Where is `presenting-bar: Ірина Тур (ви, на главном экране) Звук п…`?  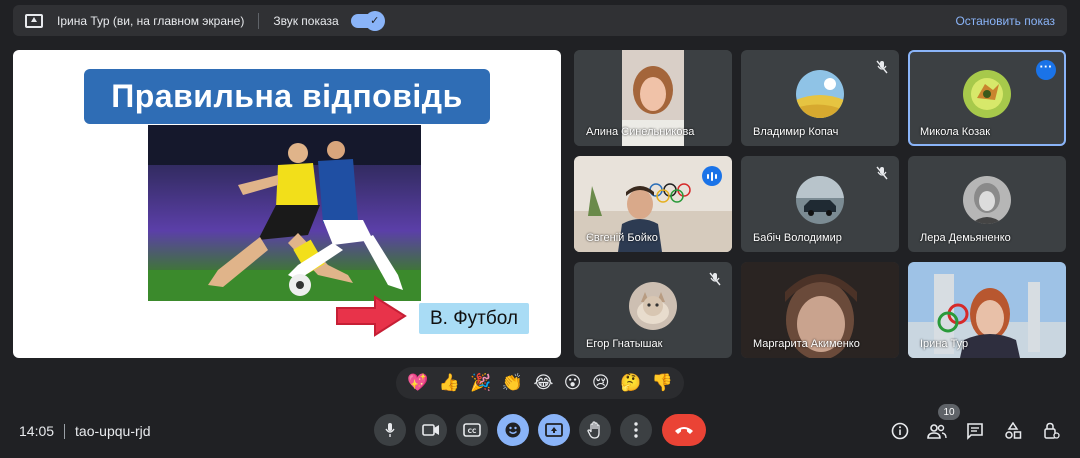 presenting-bar: Ірина Тур (ви, на главном экране) Звук п… is located at coordinates (540, 20).